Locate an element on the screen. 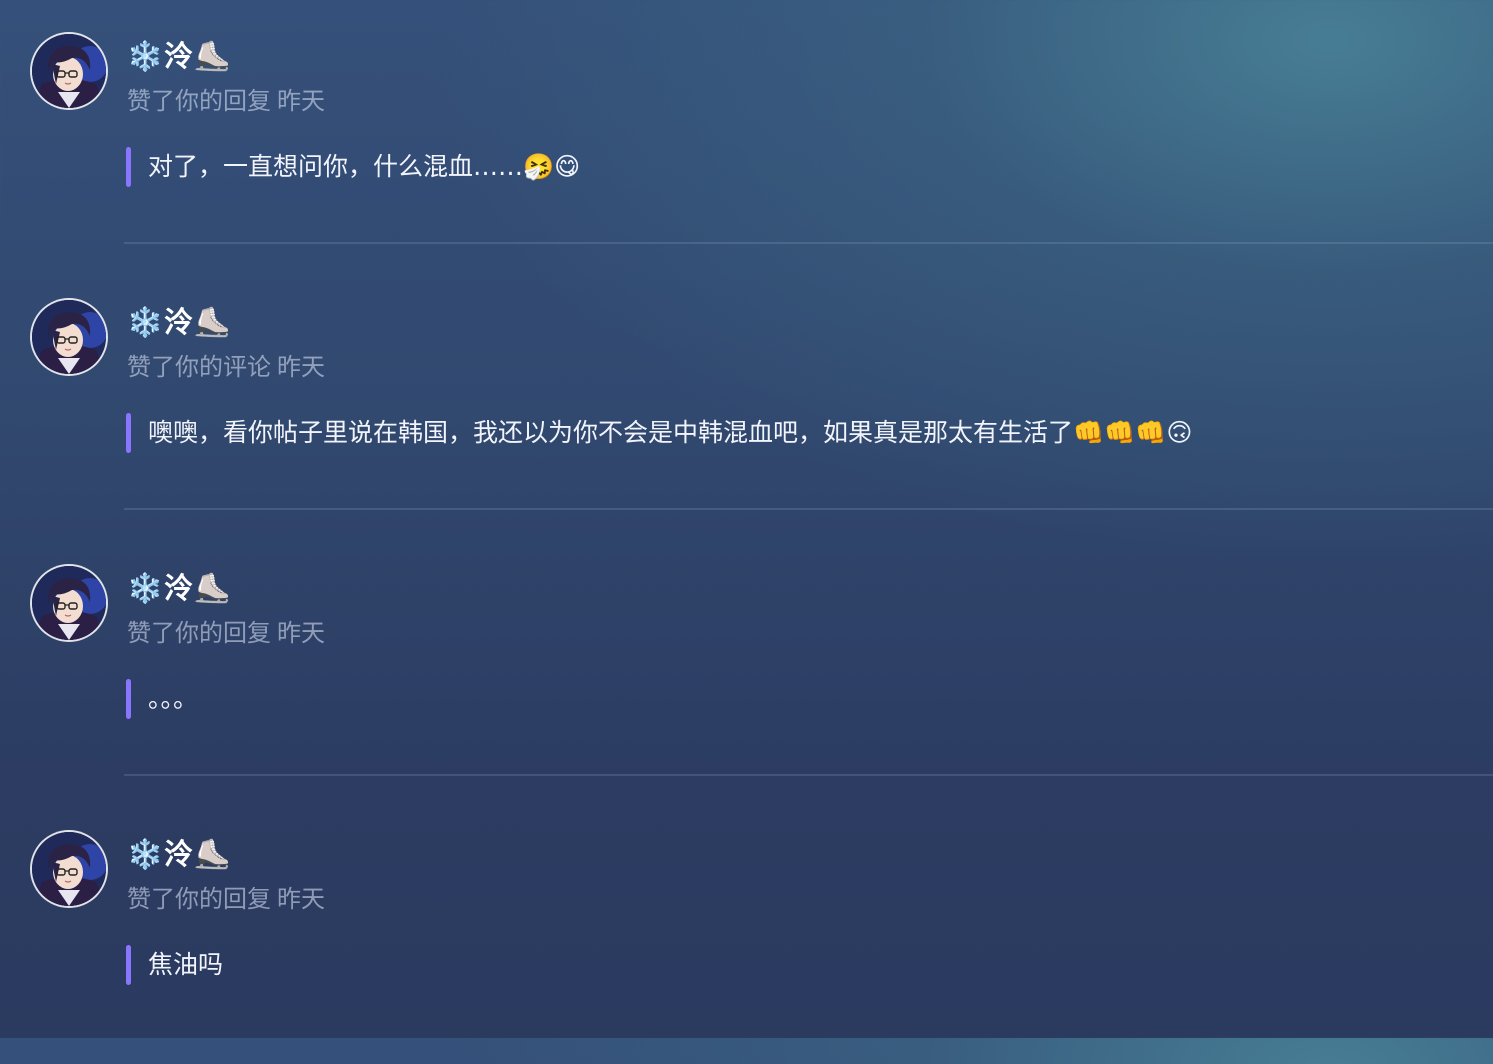  quoted-content: 焦油吗 is located at coordinates (174, 965).